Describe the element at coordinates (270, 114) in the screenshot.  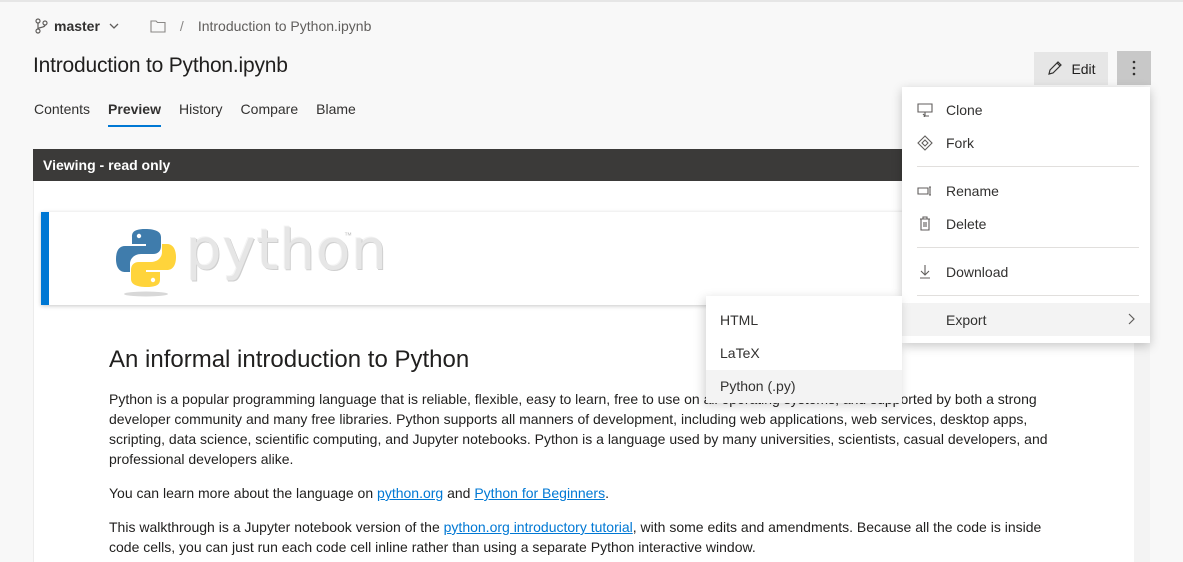
I see `tab-compare: Compare` at that location.